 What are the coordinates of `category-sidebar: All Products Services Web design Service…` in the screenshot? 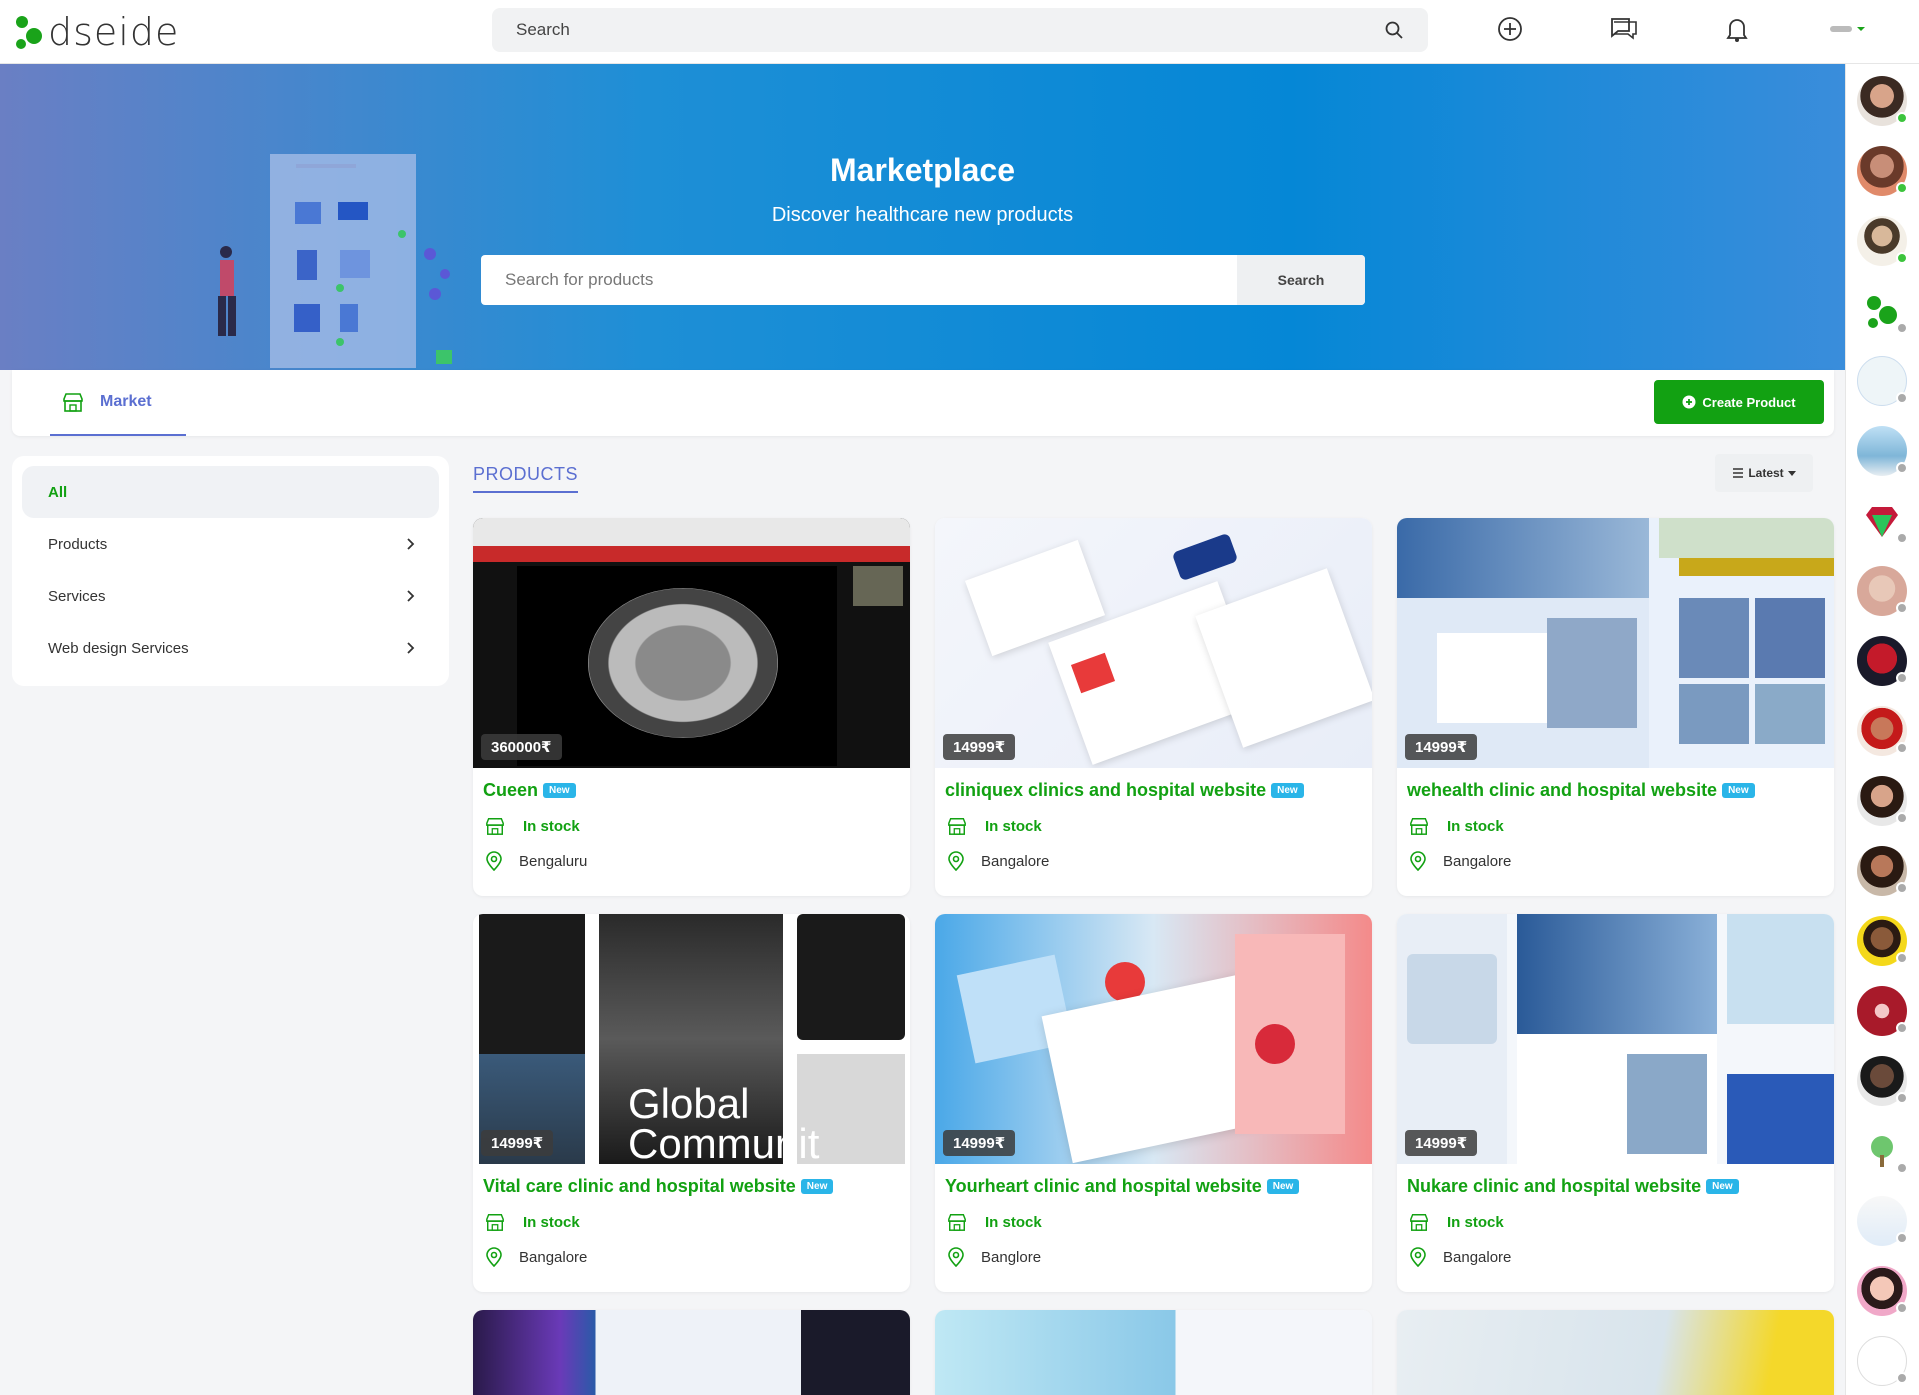 It's located at (230, 571).